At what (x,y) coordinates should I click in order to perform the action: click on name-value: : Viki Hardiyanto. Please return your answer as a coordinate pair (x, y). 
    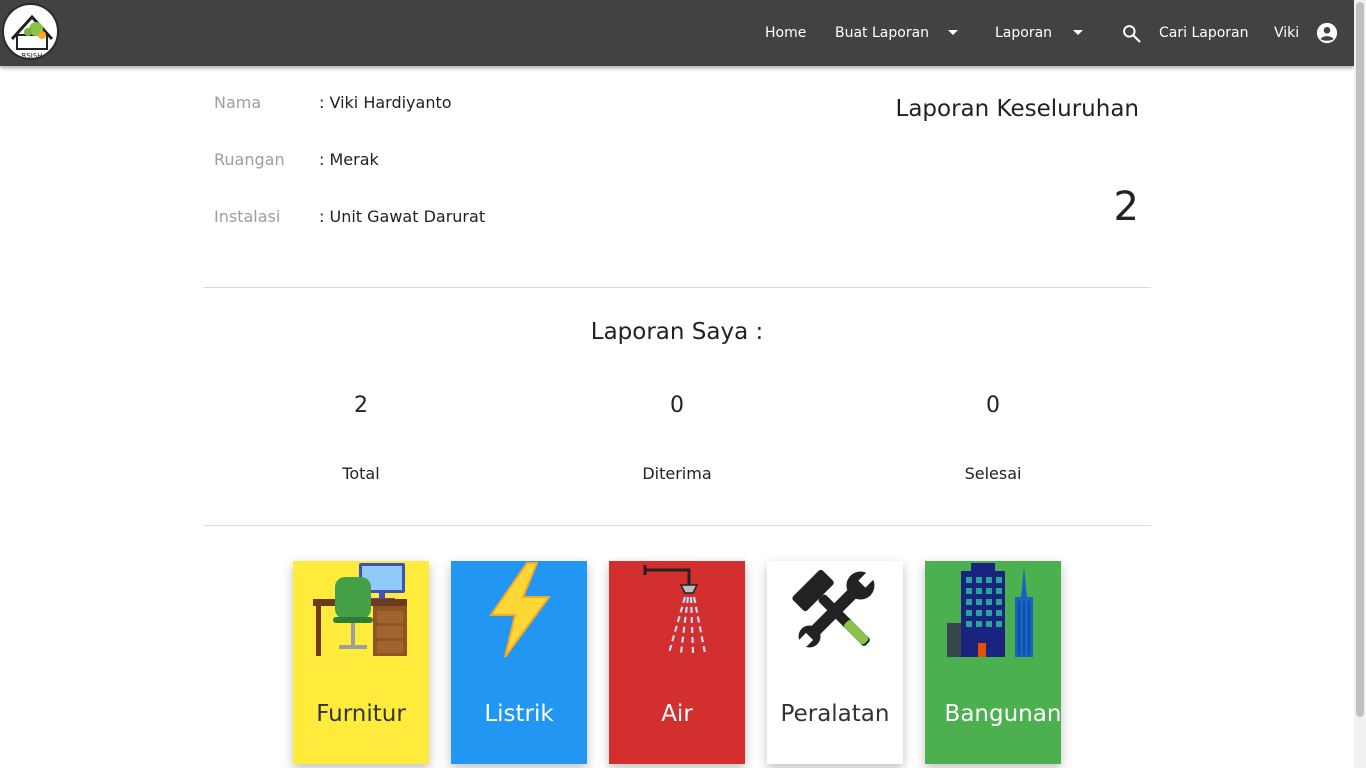
    Looking at the image, I should click on (385, 102).